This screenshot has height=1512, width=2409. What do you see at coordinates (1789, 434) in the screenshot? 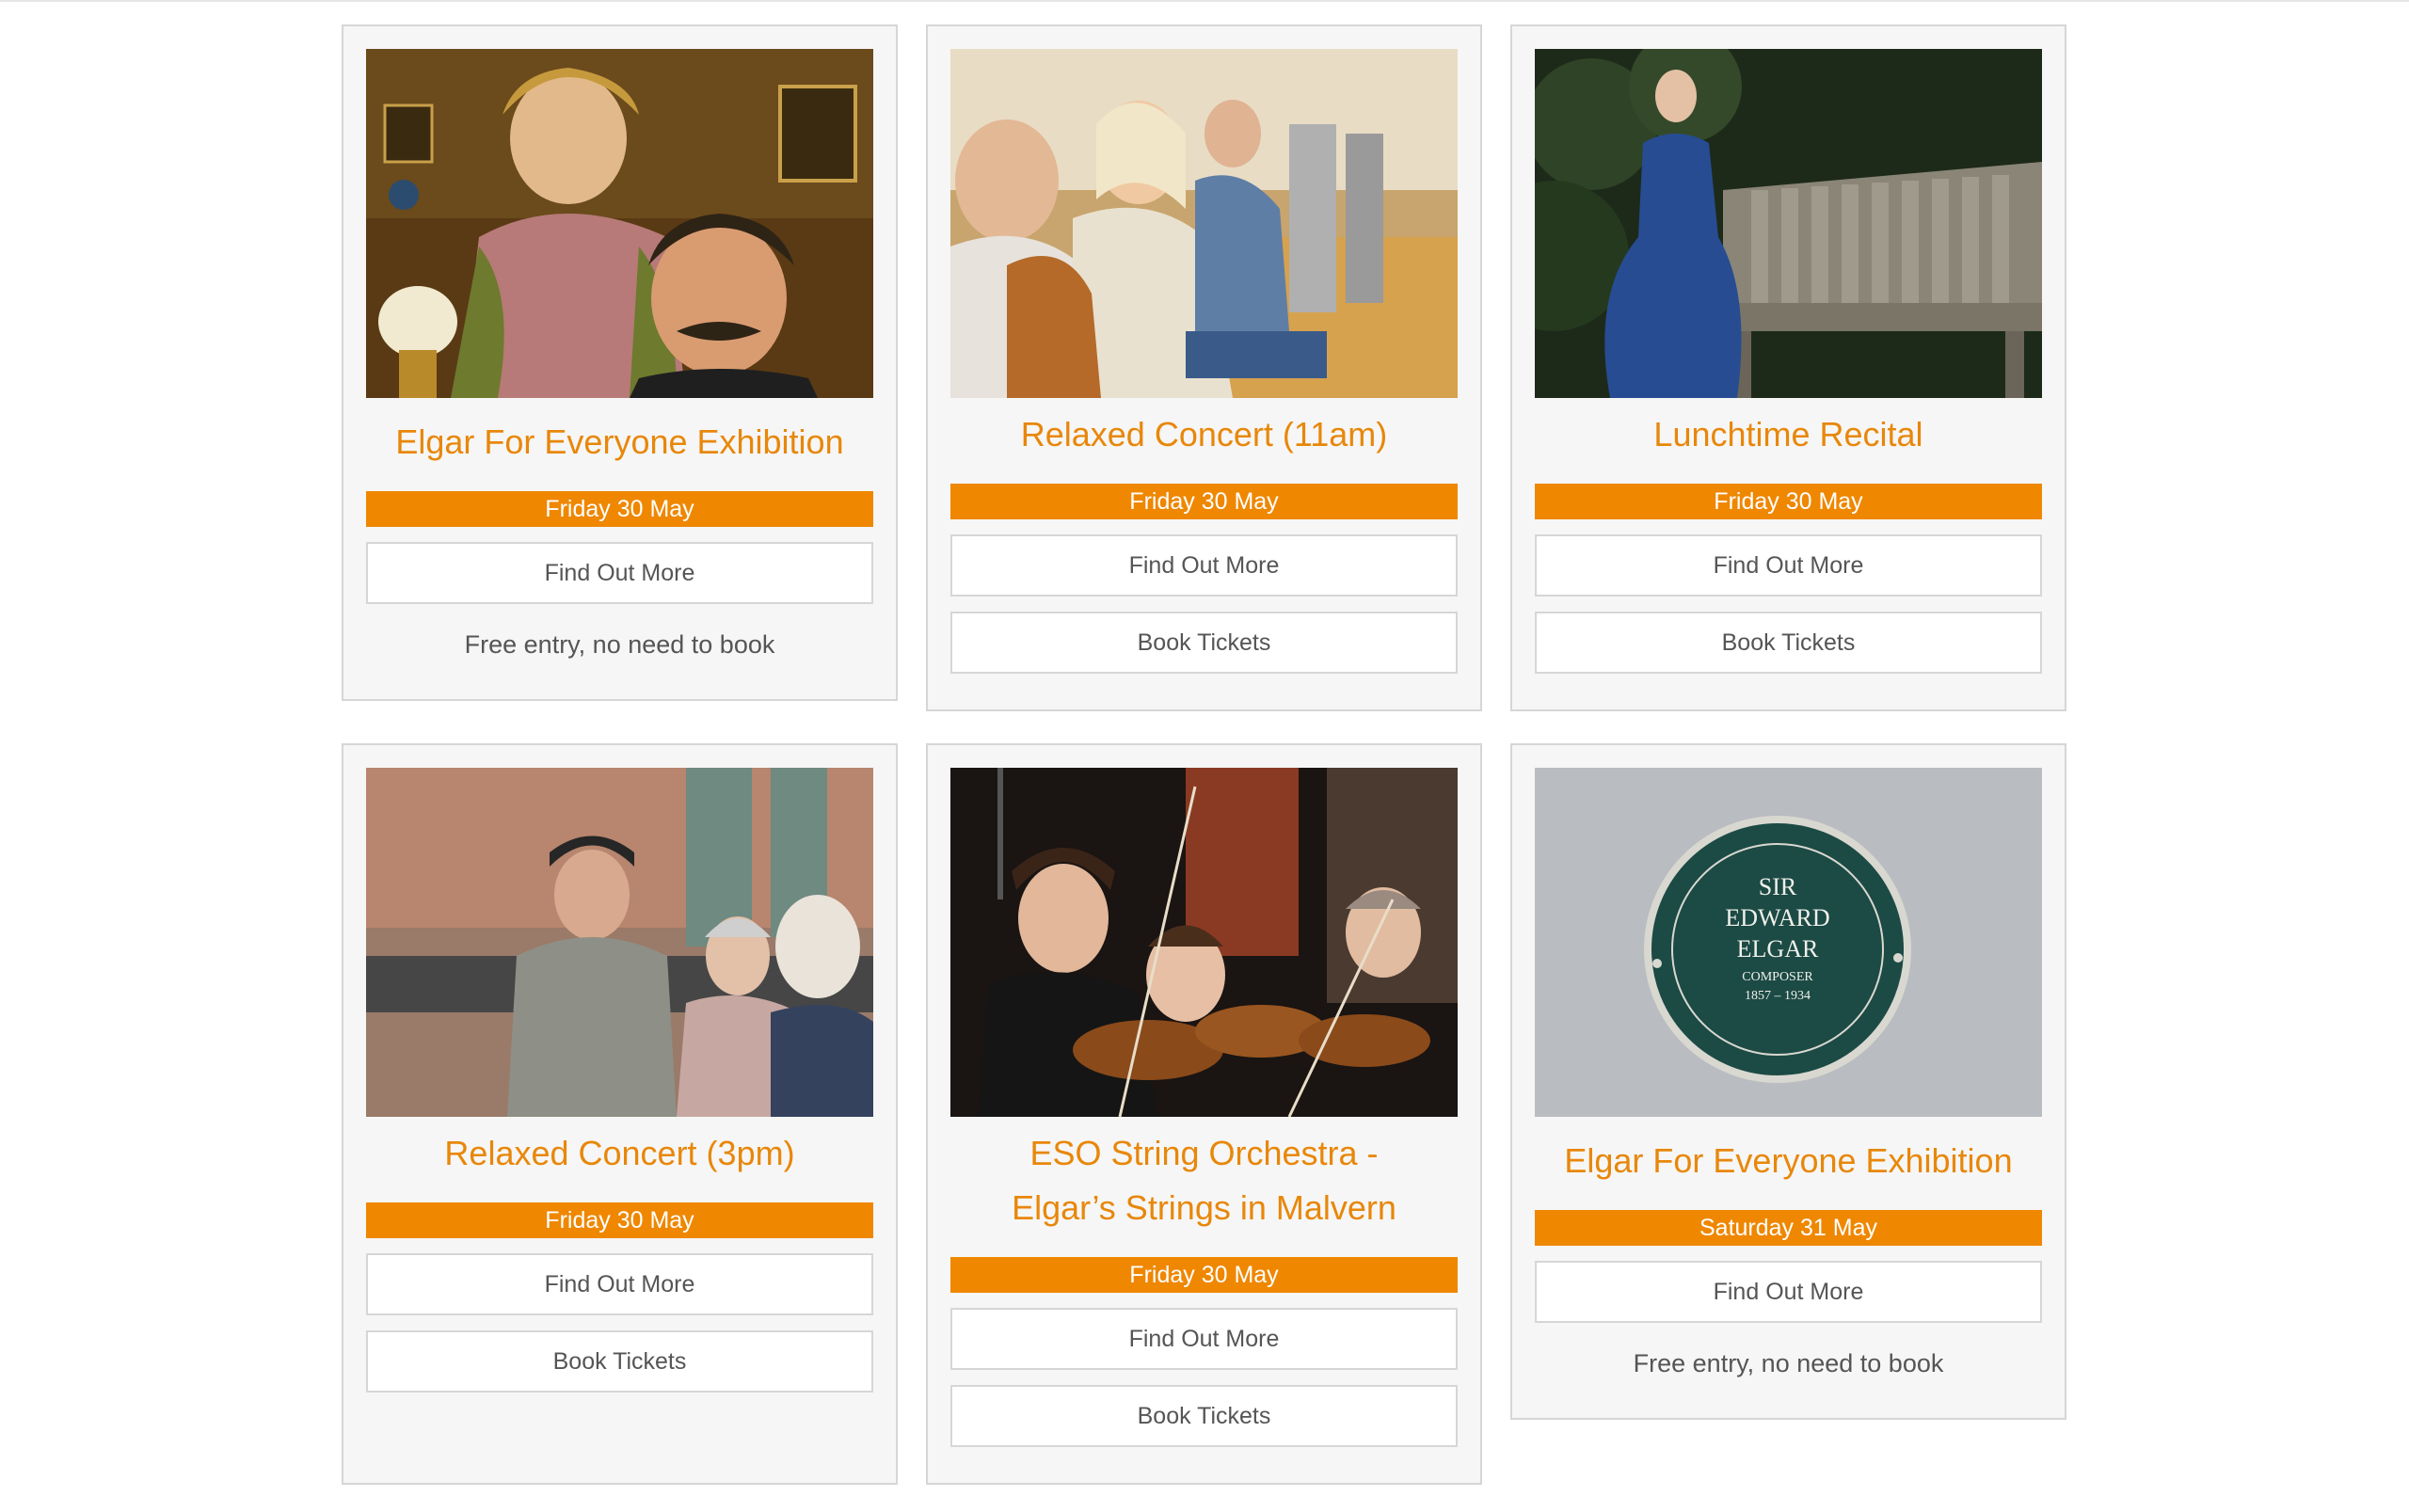
I see `event-title: Lunchtime Recital` at bounding box center [1789, 434].